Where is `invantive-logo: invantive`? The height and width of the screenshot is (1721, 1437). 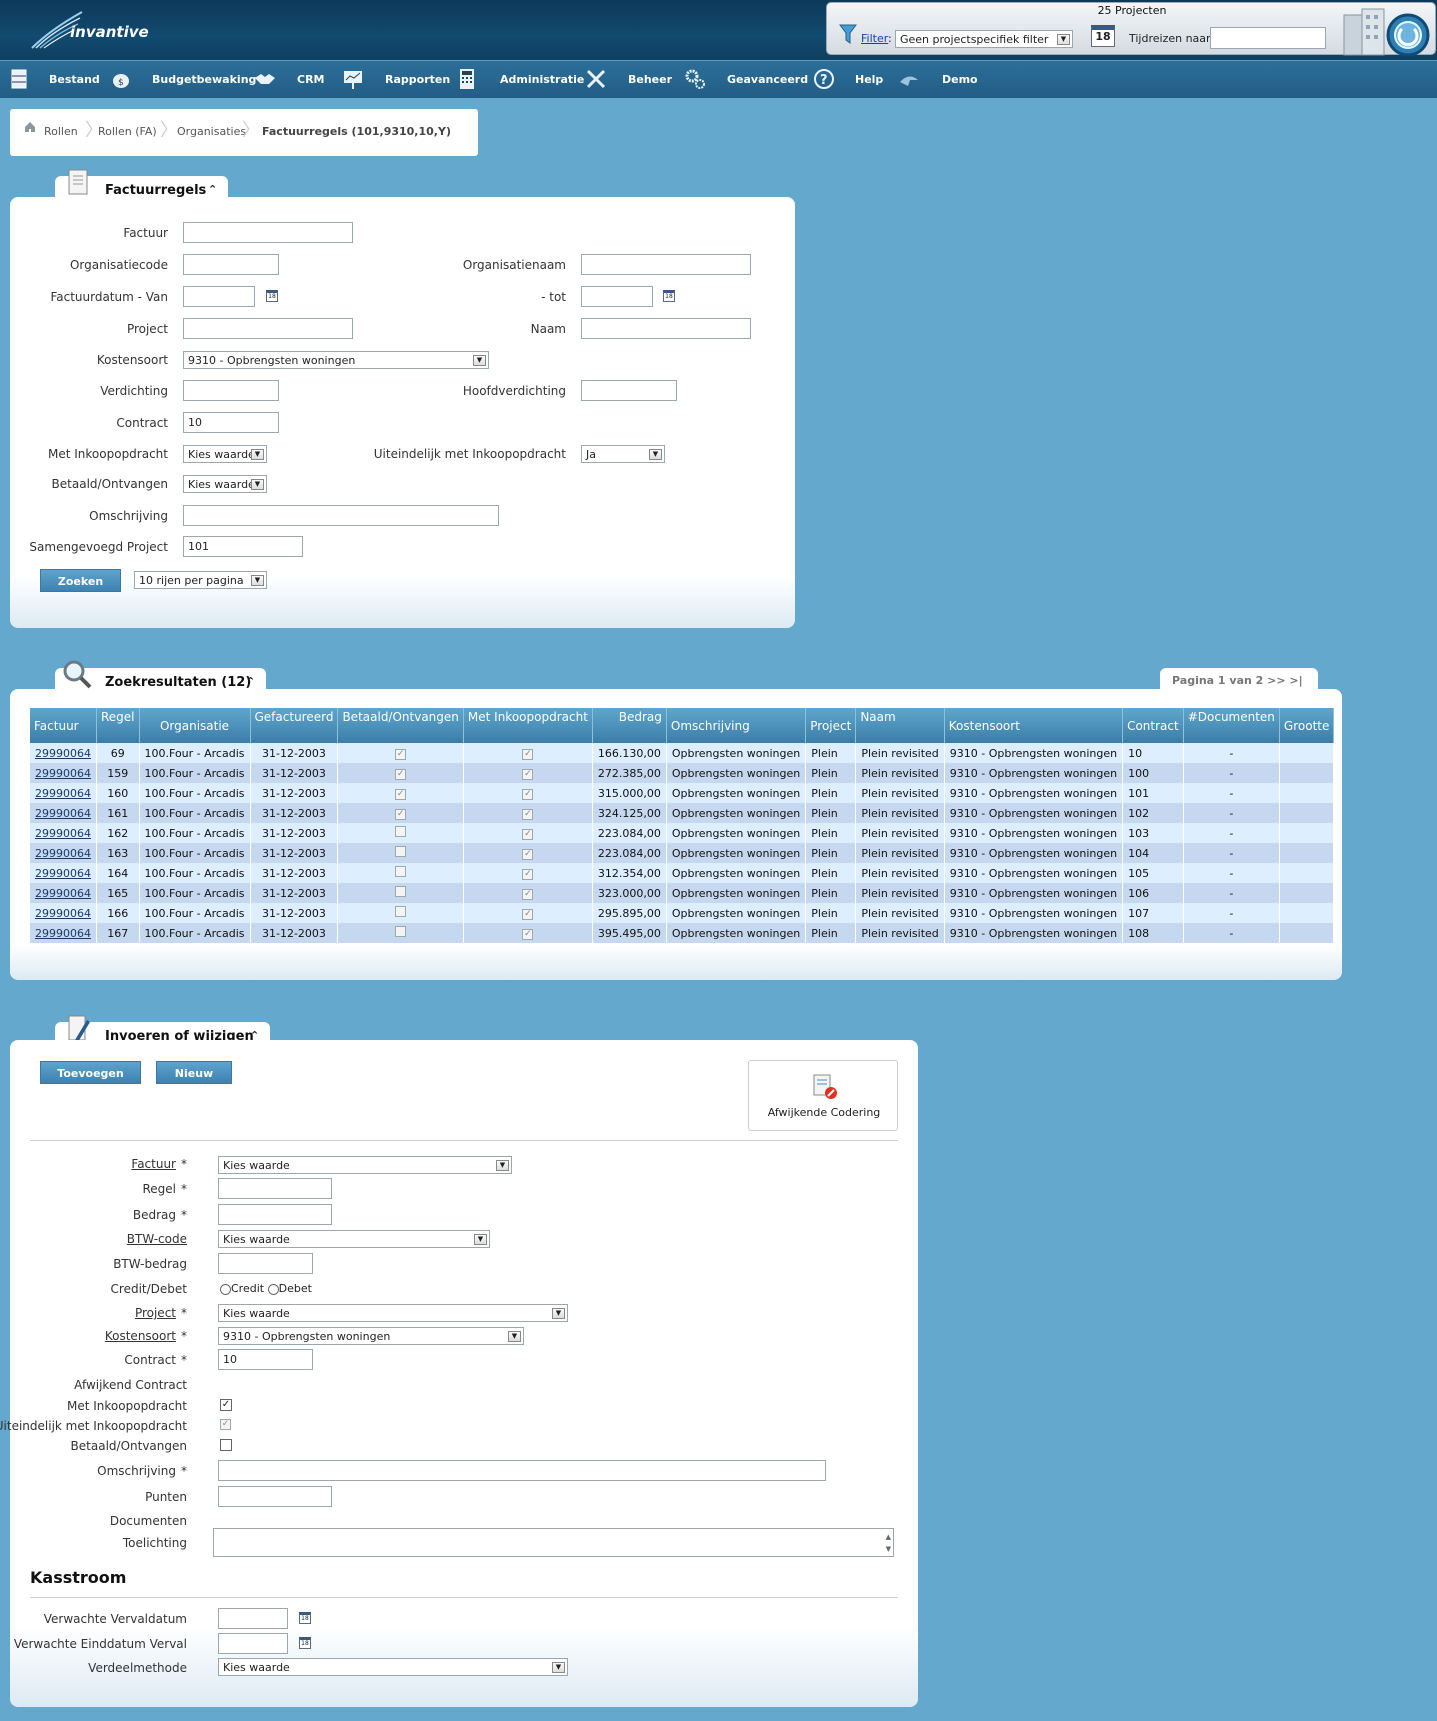
invantive-logo: invantive is located at coordinates (90, 30).